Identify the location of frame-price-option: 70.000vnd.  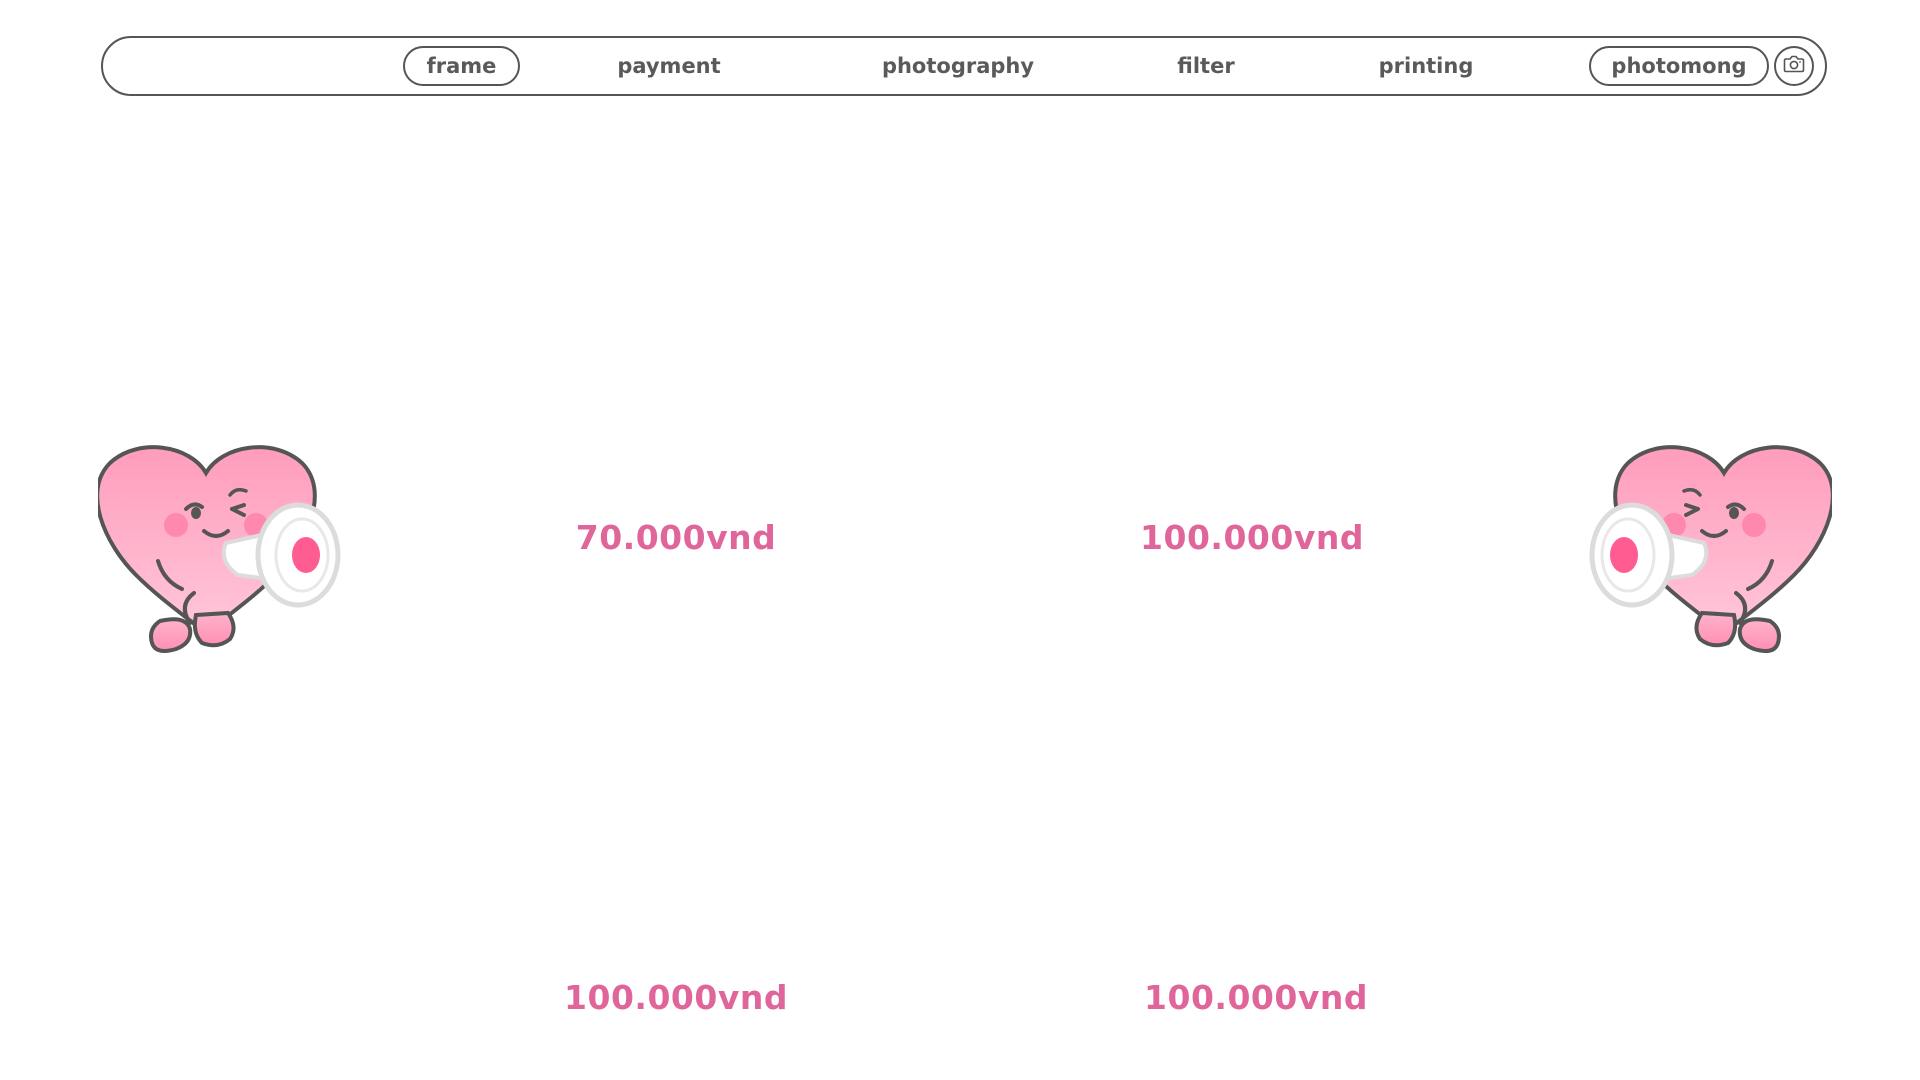
(676, 537).